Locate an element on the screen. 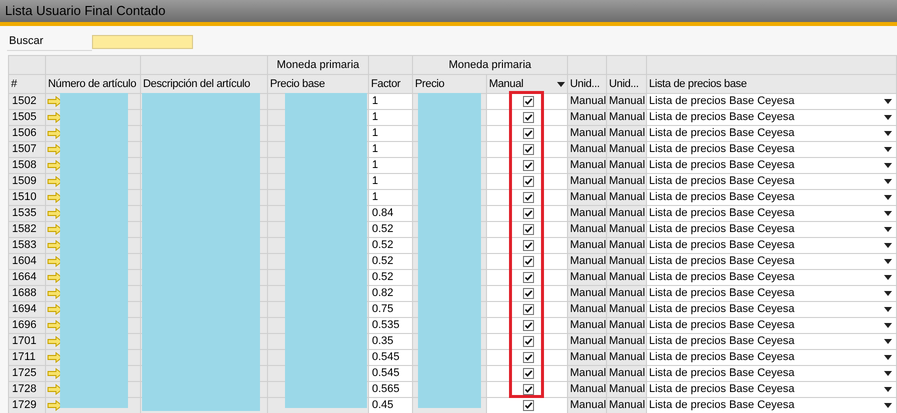 The height and width of the screenshot is (413, 897). column-header: Precio is located at coordinates (450, 84).